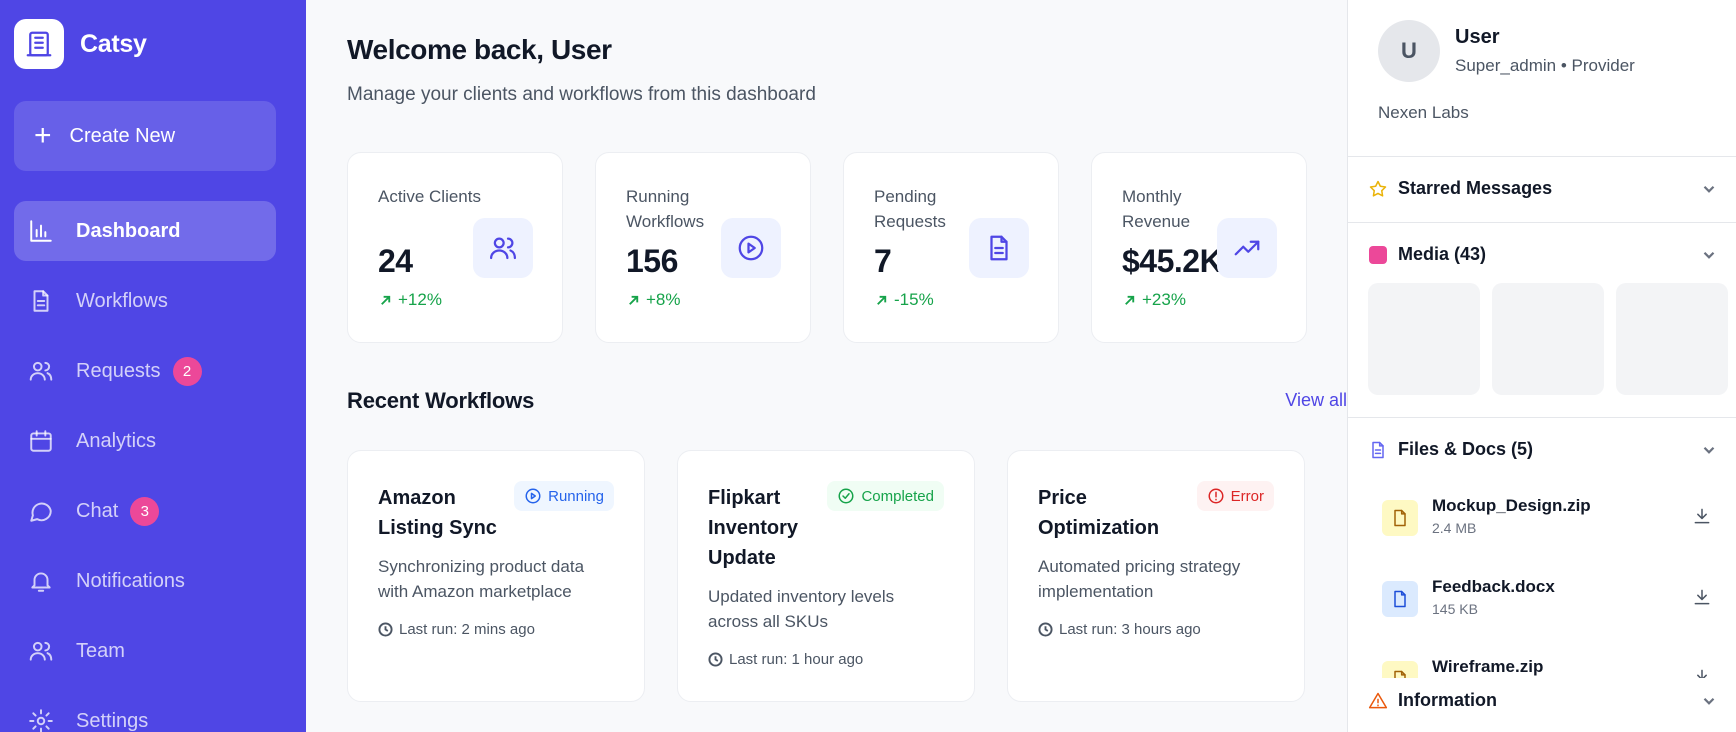 The width and height of the screenshot is (1736, 732). Describe the element at coordinates (1247, 248) in the screenshot. I see `trending-up-icon` at that location.